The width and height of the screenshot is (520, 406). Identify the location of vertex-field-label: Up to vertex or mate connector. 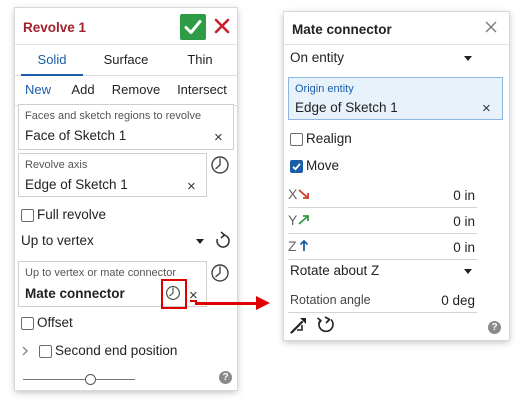
(101, 273).